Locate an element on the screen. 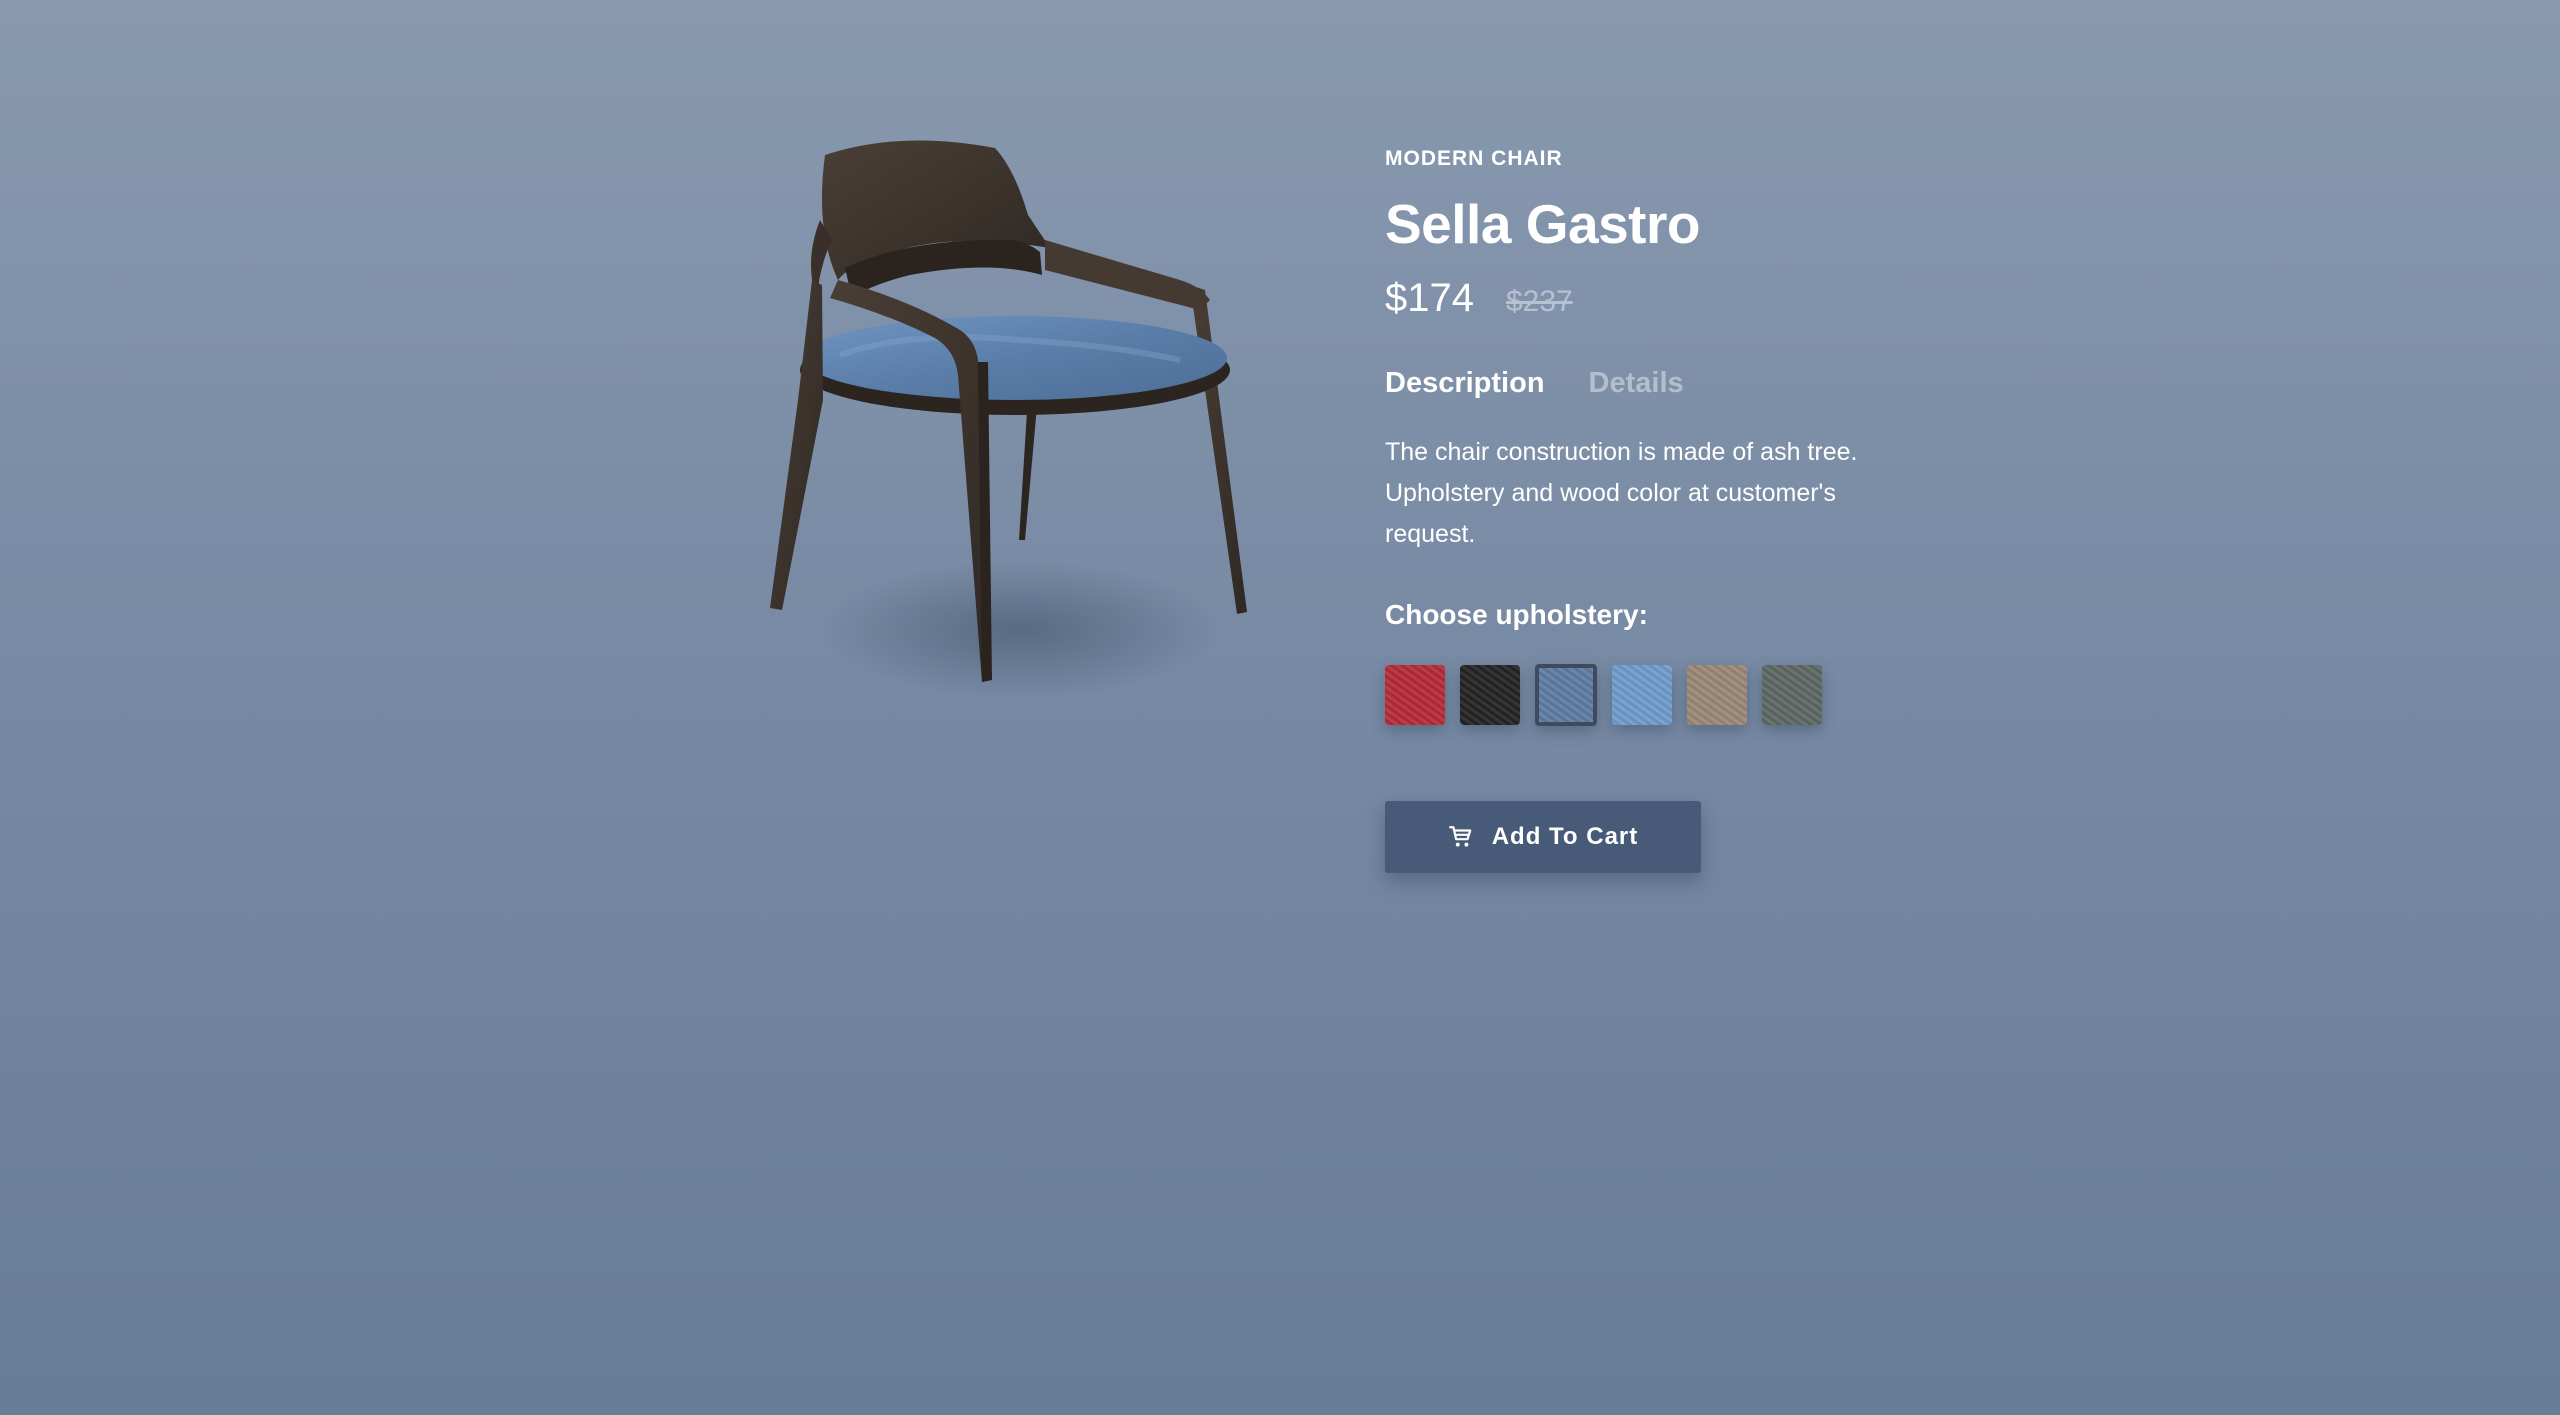 The width and height of the screenshot is (2560, 1415). add-to-cart-label: Add To Cart is located at coordinates (1565, 836).